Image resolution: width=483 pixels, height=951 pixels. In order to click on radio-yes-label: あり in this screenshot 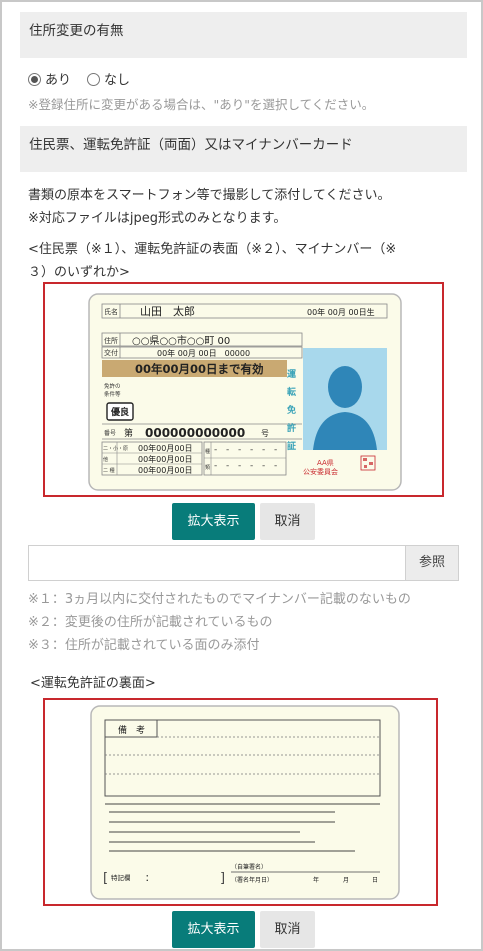, I will do `click(58, 80)`.